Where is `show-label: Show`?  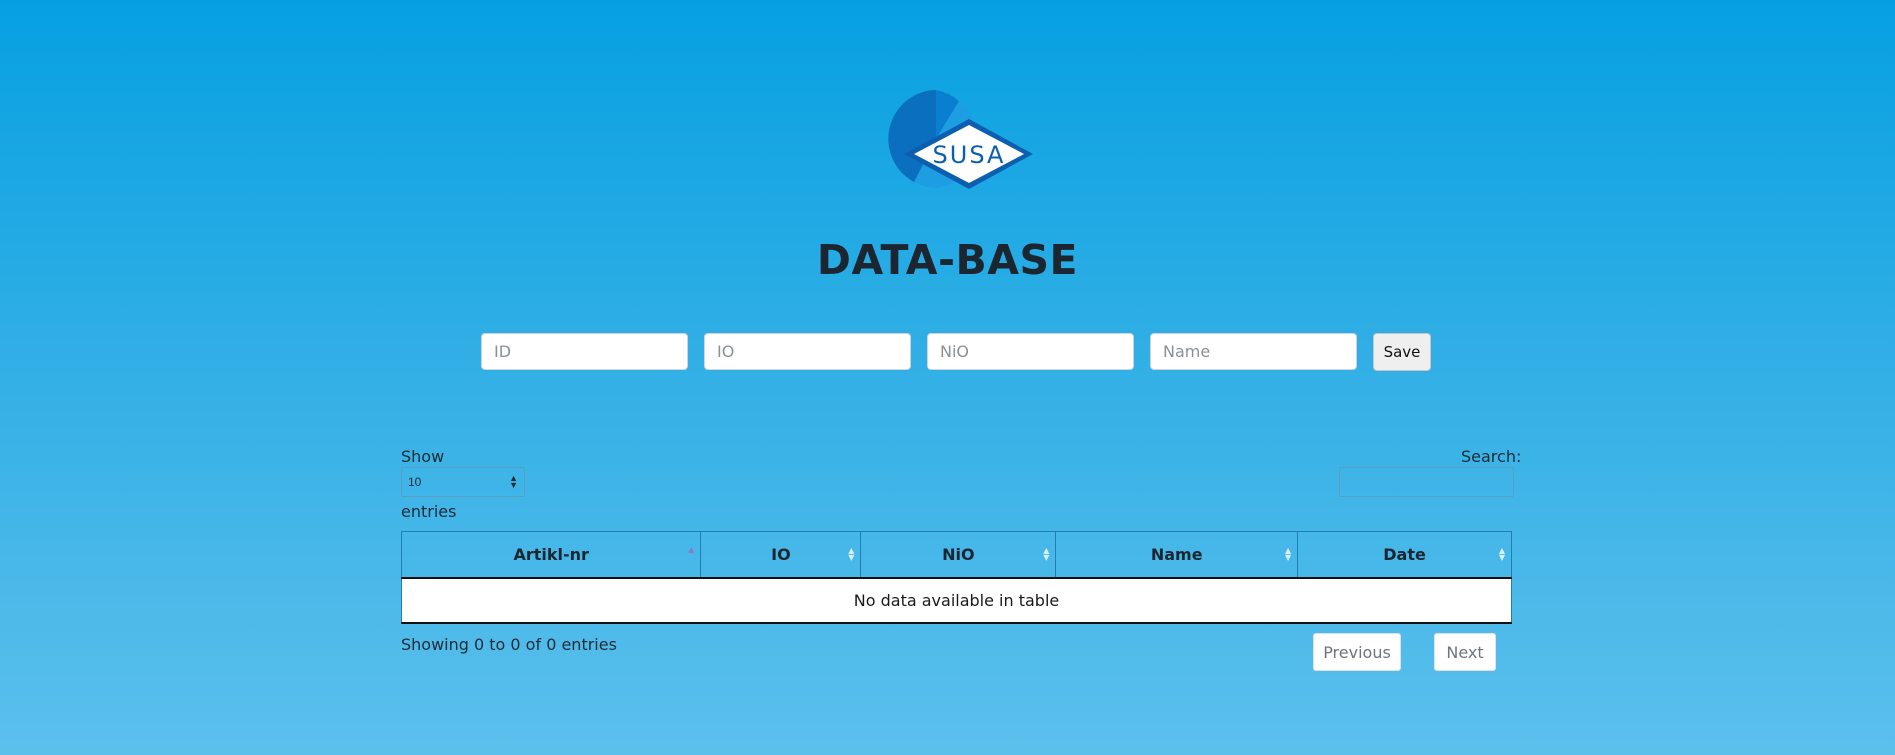
show-label: Show is located at coordinates (423, 456).